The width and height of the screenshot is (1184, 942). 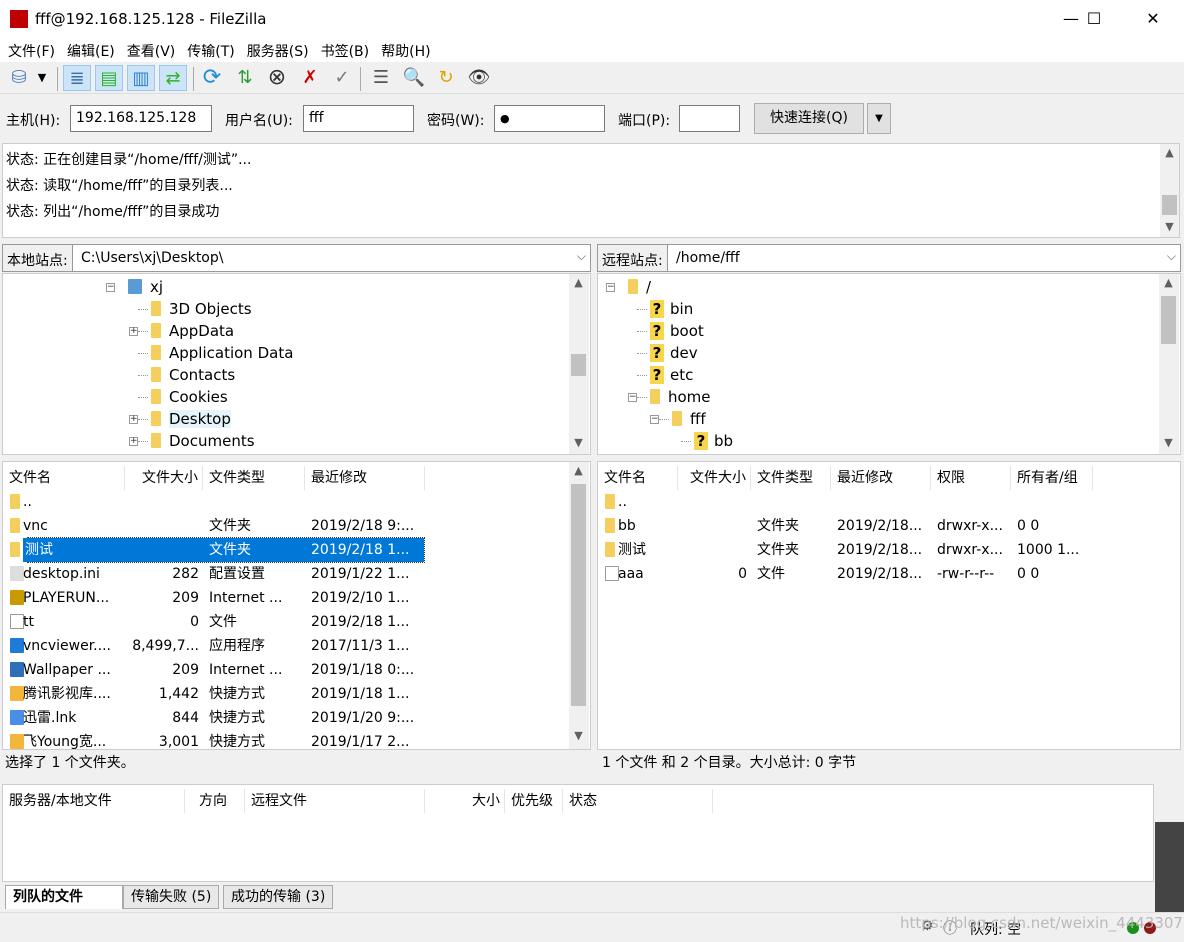 I want to click on remote-file-row: aaa 0 文件 2019/2/18... -rw-r--r-- 0 0, so click(x=889, y=574).